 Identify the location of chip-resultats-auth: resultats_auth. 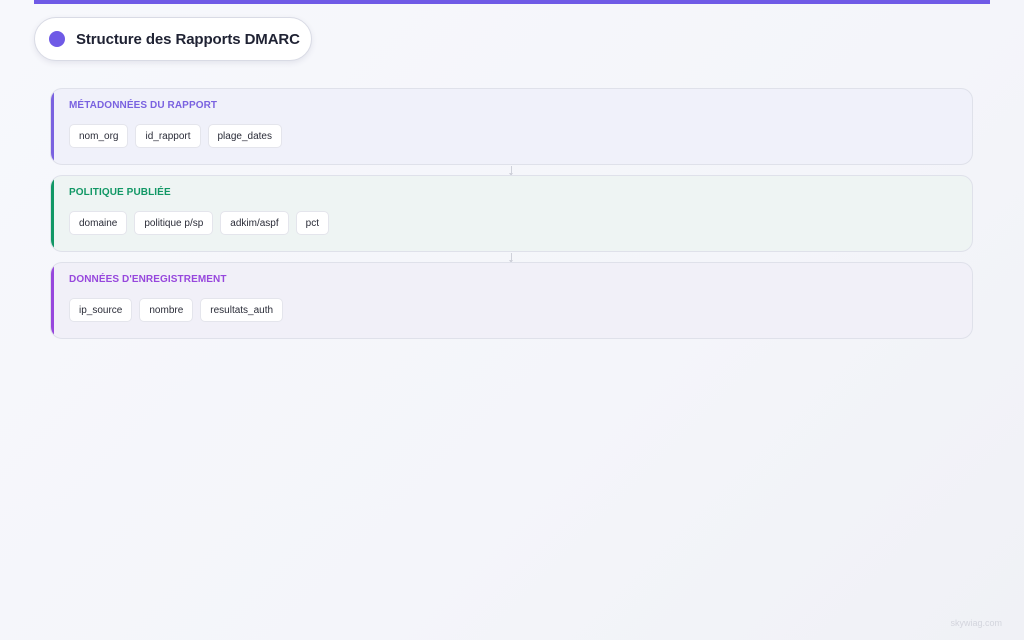
(242, 310).